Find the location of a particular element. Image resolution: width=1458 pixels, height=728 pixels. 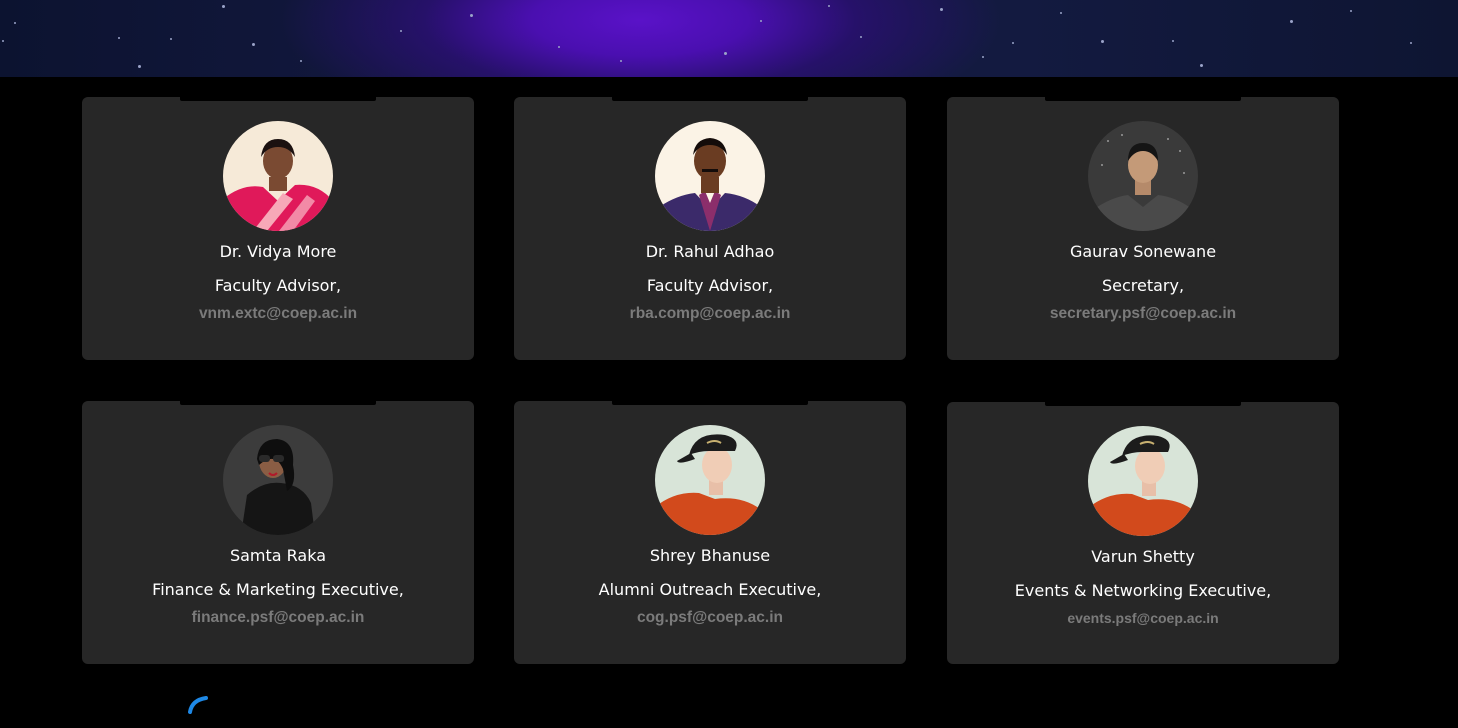

member-role: Secretary, is located at coordinates (1143, 285).